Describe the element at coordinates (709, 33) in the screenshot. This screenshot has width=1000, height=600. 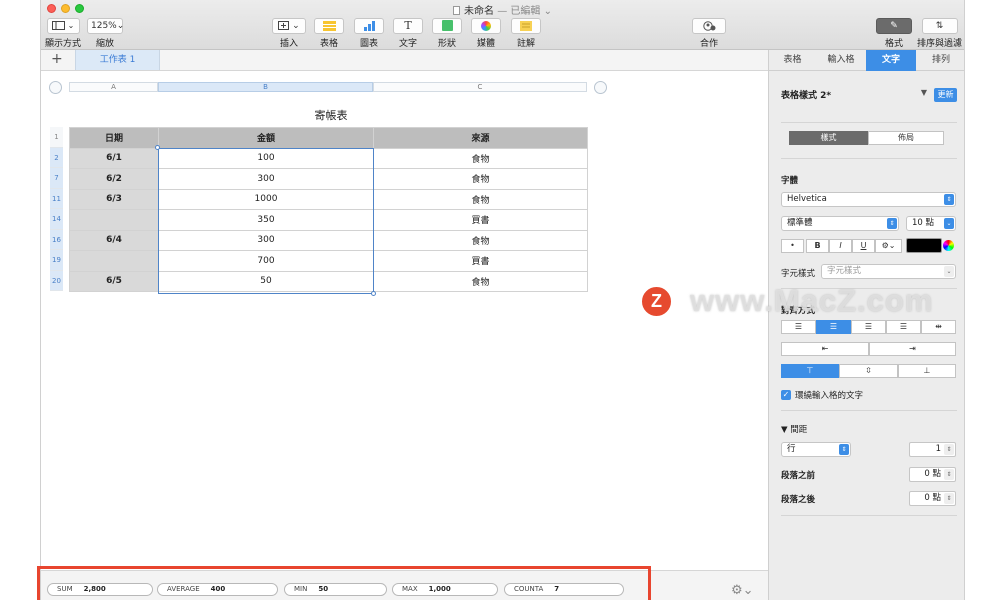
I see `collaborate-button: 合作` at that location.